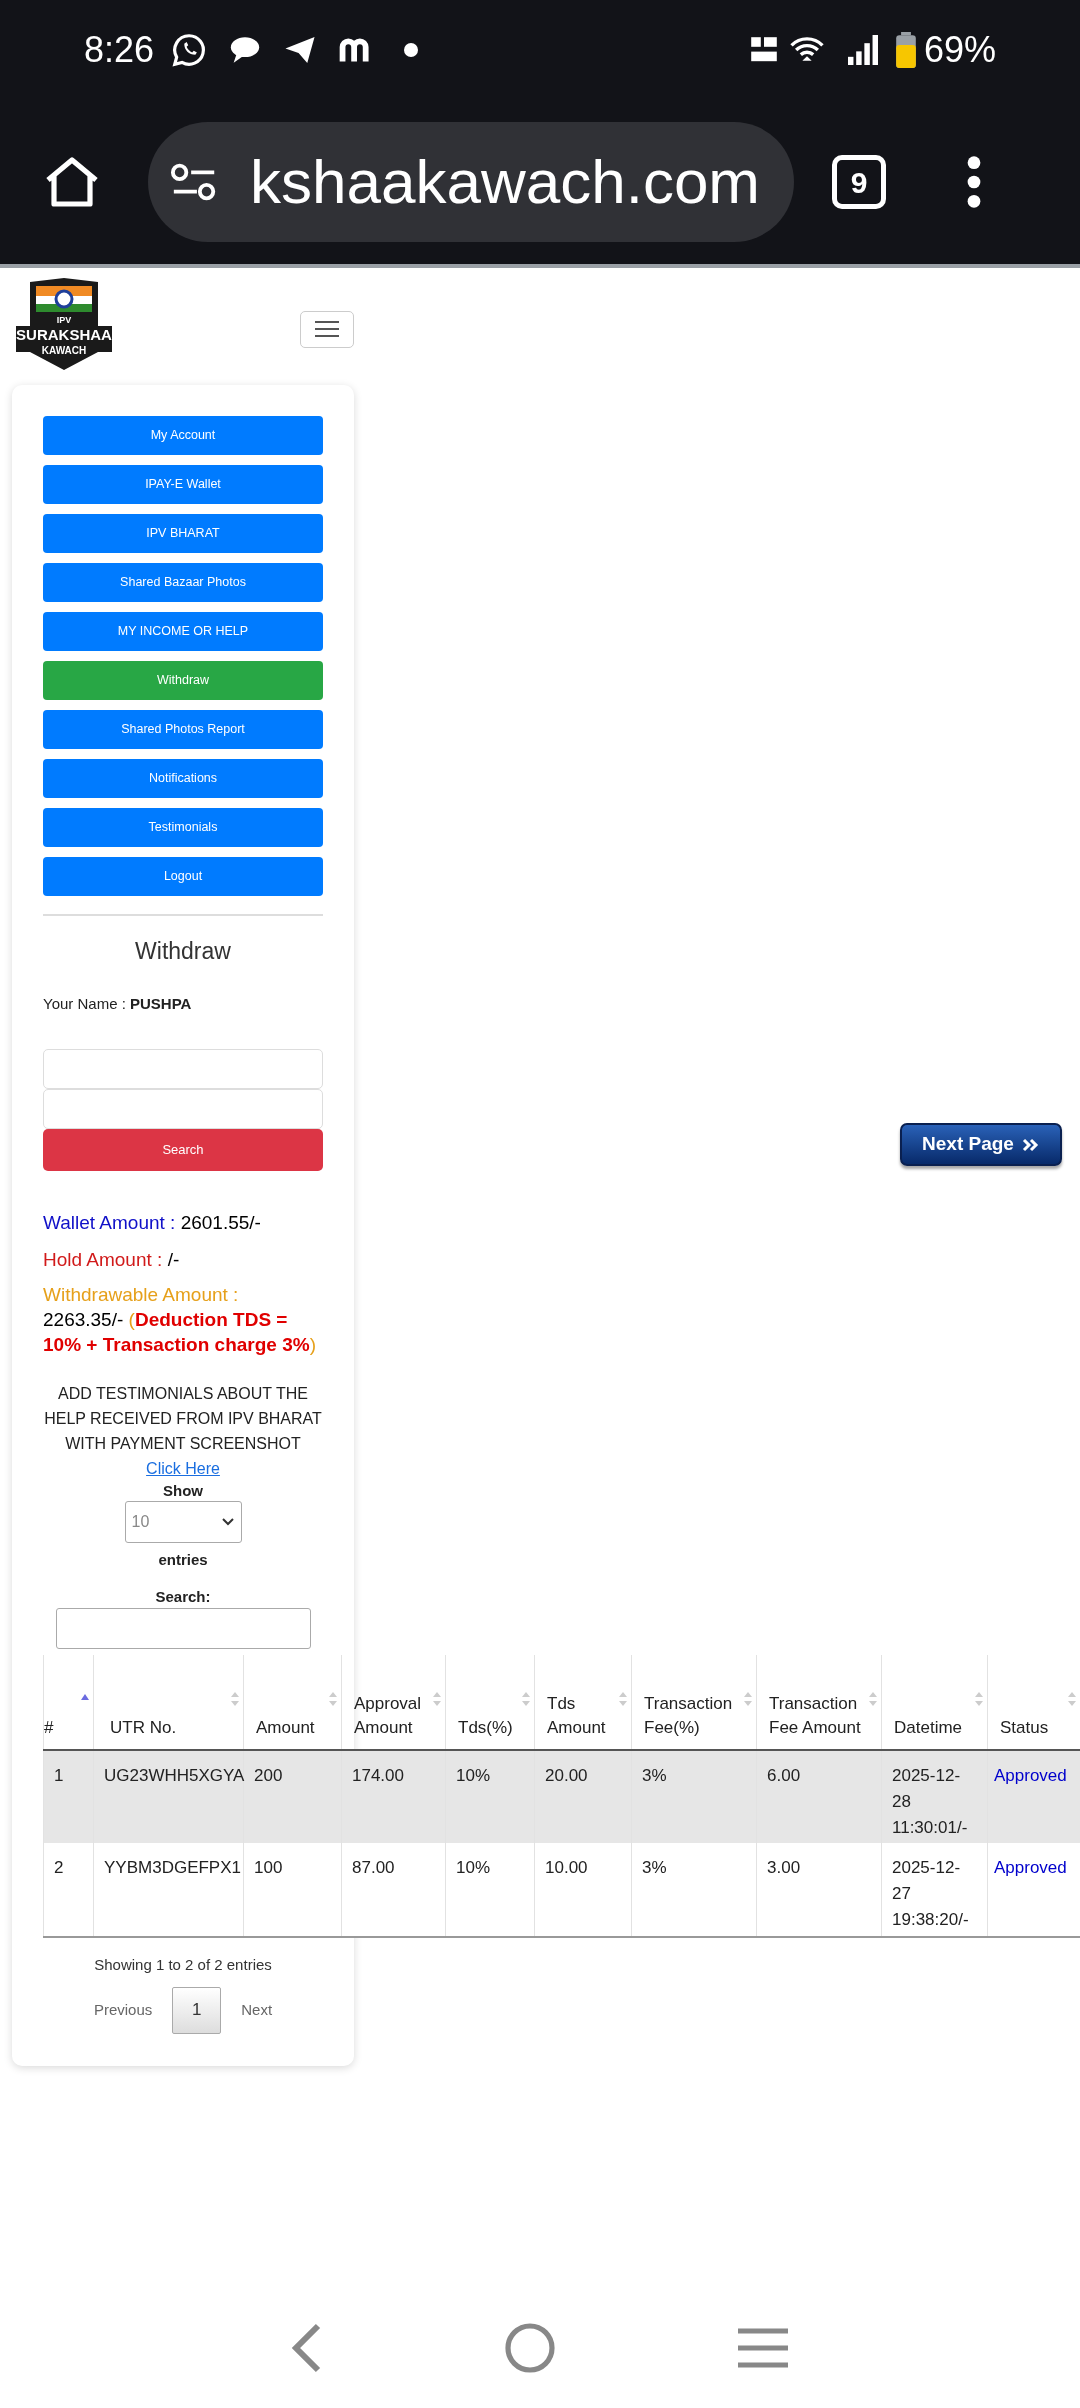 The image size is (1080, 2408). Describe the element at coordinates (393, 1702) in the screenshot. I see `column-header: Approval Amount` at that location.